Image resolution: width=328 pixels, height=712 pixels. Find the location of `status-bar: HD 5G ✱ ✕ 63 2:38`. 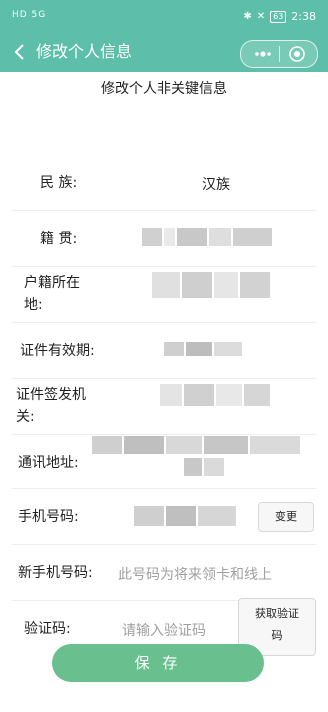

status-bar: HD 5G ✱ ✕ 63 2:38 is located at coordinates (164, 17).